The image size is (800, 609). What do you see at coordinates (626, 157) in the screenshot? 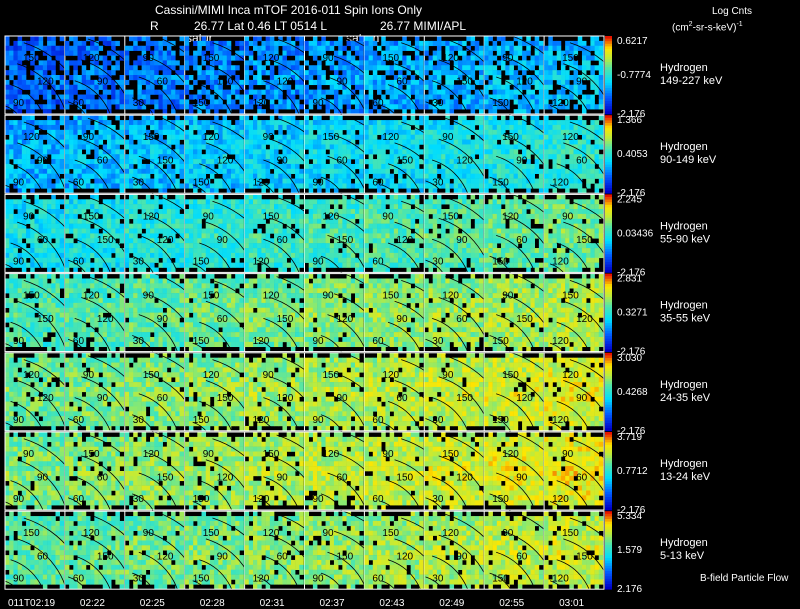
I see `colorbar: 1.3660.4053-2.176` at bounding box center [626, 157].